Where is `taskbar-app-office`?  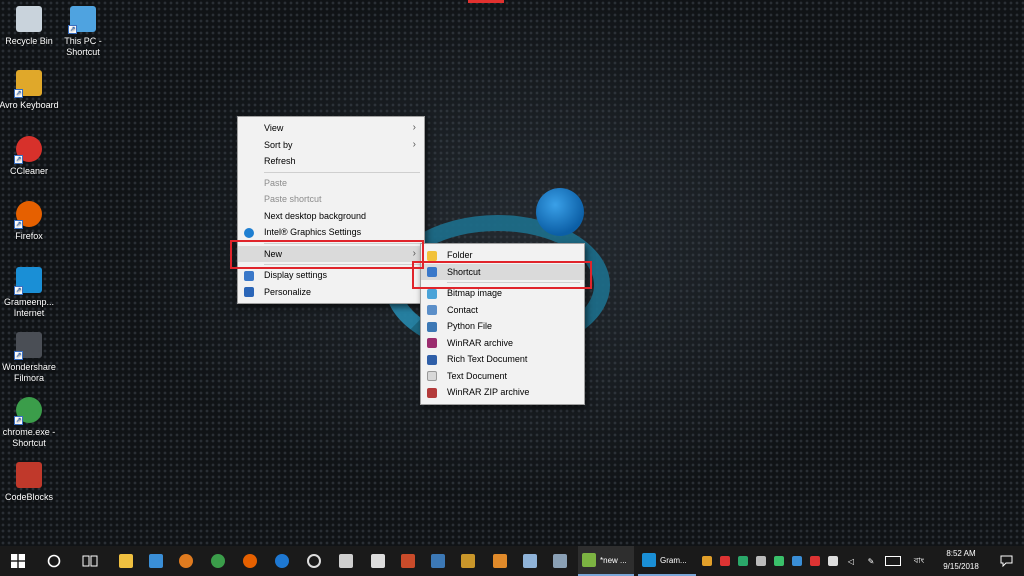 taskbar-app-office is located at coordinates (408, 561).